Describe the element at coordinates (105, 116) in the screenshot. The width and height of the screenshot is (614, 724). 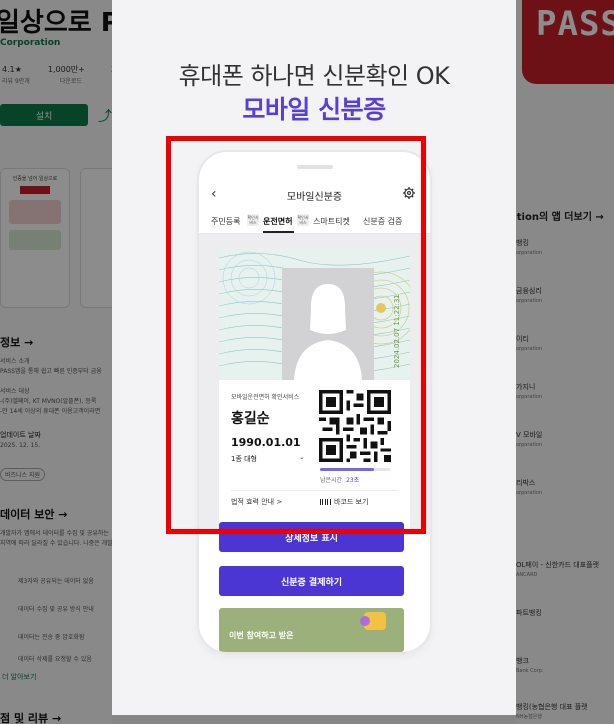
I see `share-icon: ⤴` at that location.